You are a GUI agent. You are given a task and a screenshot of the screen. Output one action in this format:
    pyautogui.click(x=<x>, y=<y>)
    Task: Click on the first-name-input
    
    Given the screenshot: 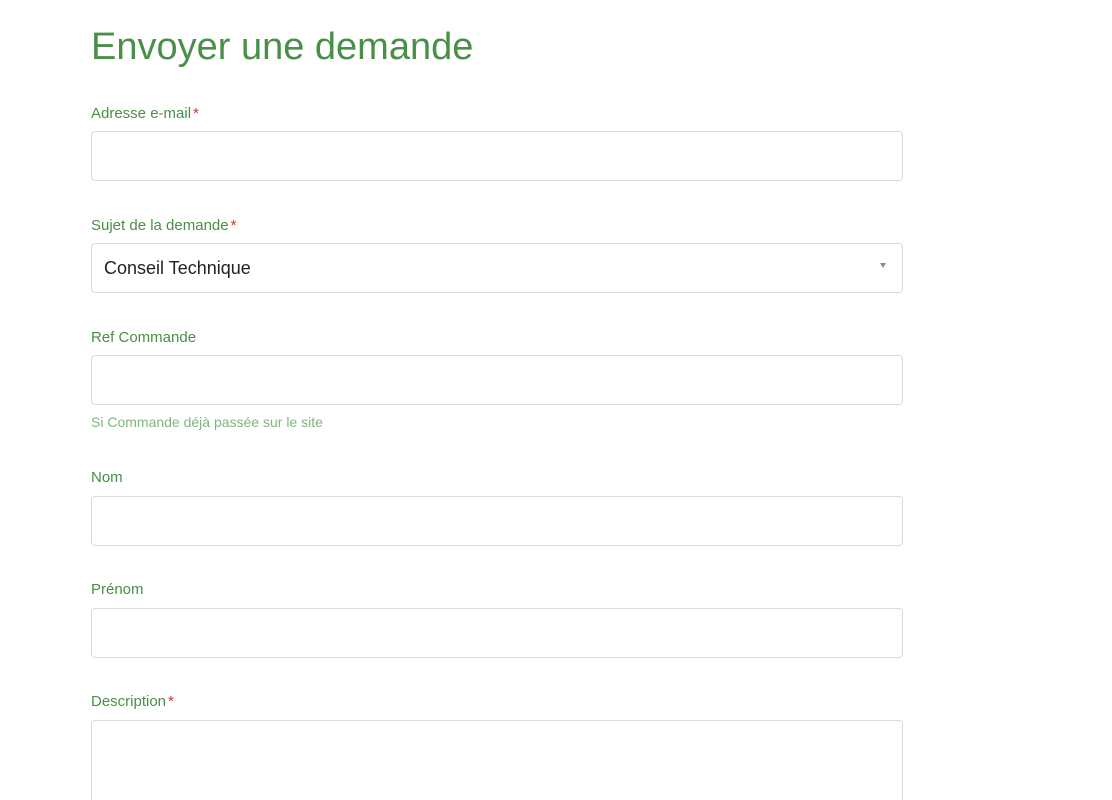 What is the action you would take?
    pyautogui.click(x=497, y=633)
    